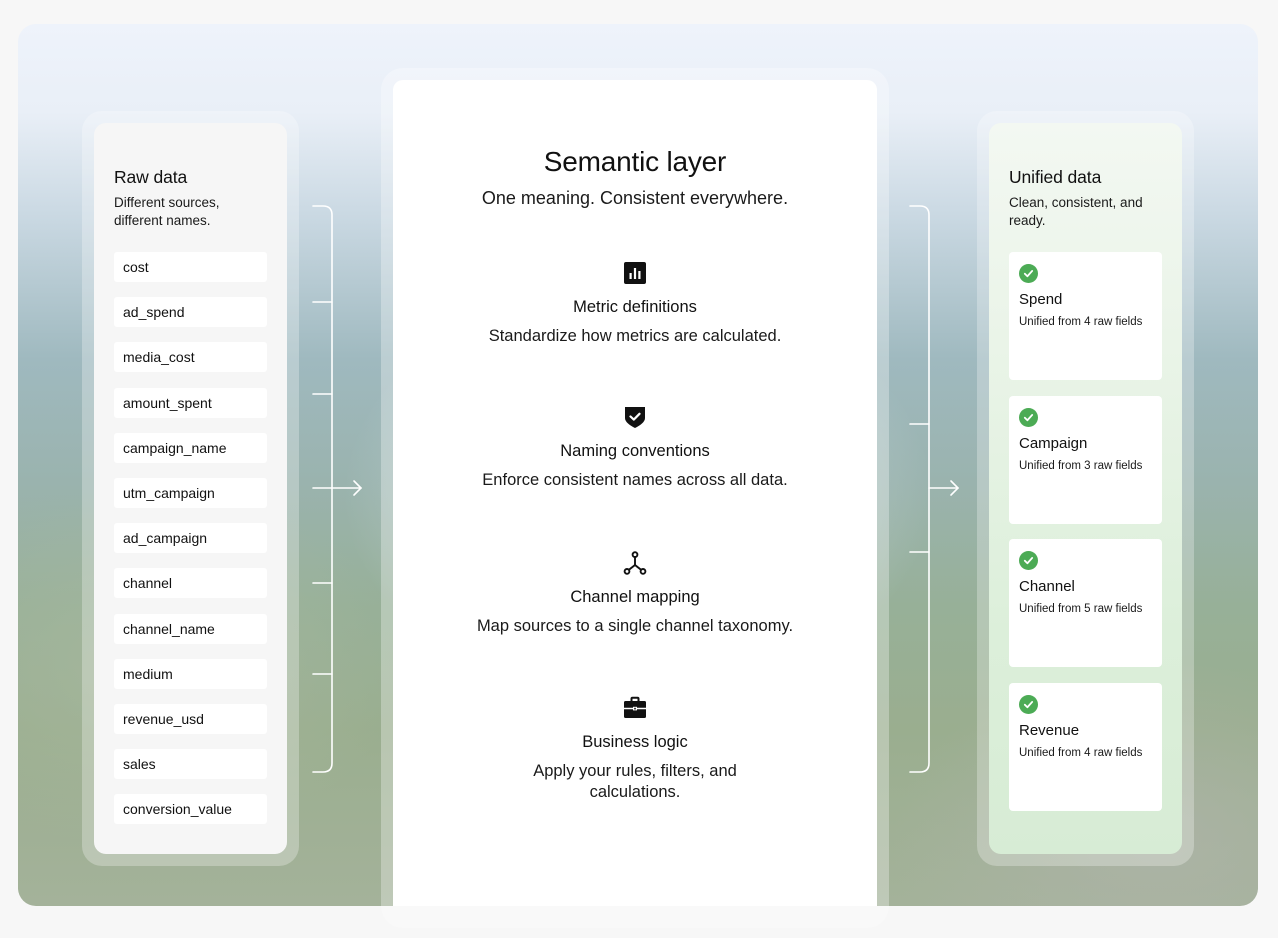  I want to click on raw-field: ad_spend, so click(190, 312).